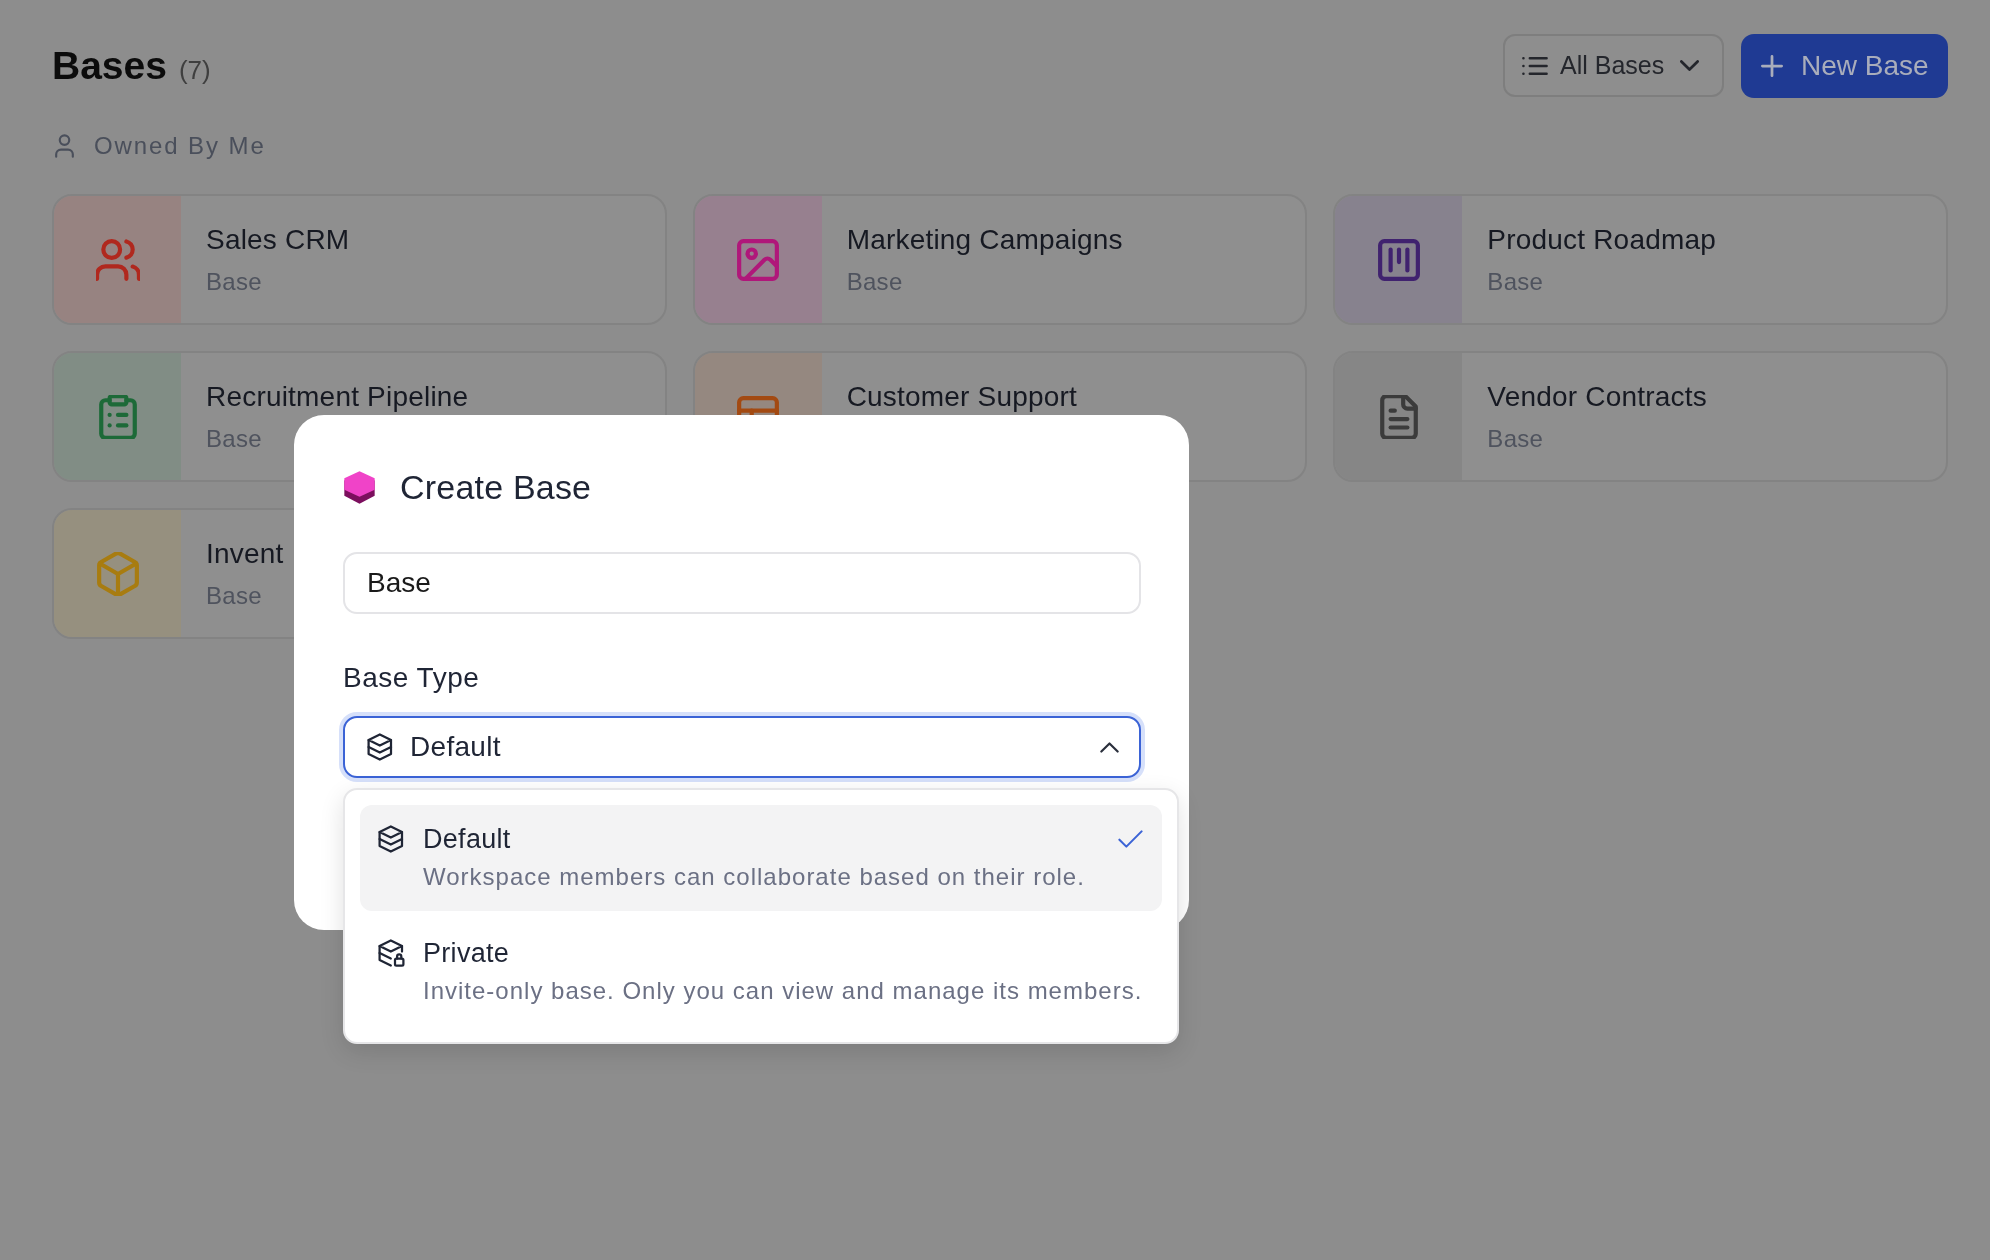 This screenshot has height=1260, width=1990. Describe the element at coordinates (278, 240) in the screenshot. I see `base-name: Sales CRM` at that location.